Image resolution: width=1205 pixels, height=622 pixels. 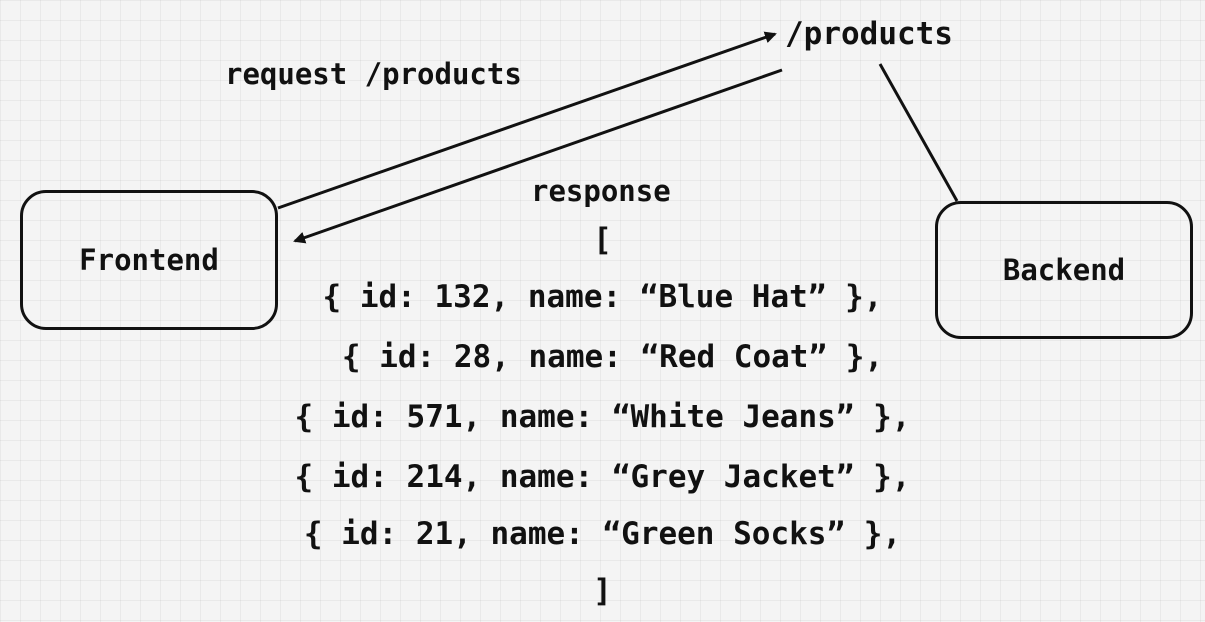 What do you see at coordinates (612, 357) in the screenshot?
I see `response-item: { id: 28, name: “Red Coat” },` at bounding box center [612, 357].